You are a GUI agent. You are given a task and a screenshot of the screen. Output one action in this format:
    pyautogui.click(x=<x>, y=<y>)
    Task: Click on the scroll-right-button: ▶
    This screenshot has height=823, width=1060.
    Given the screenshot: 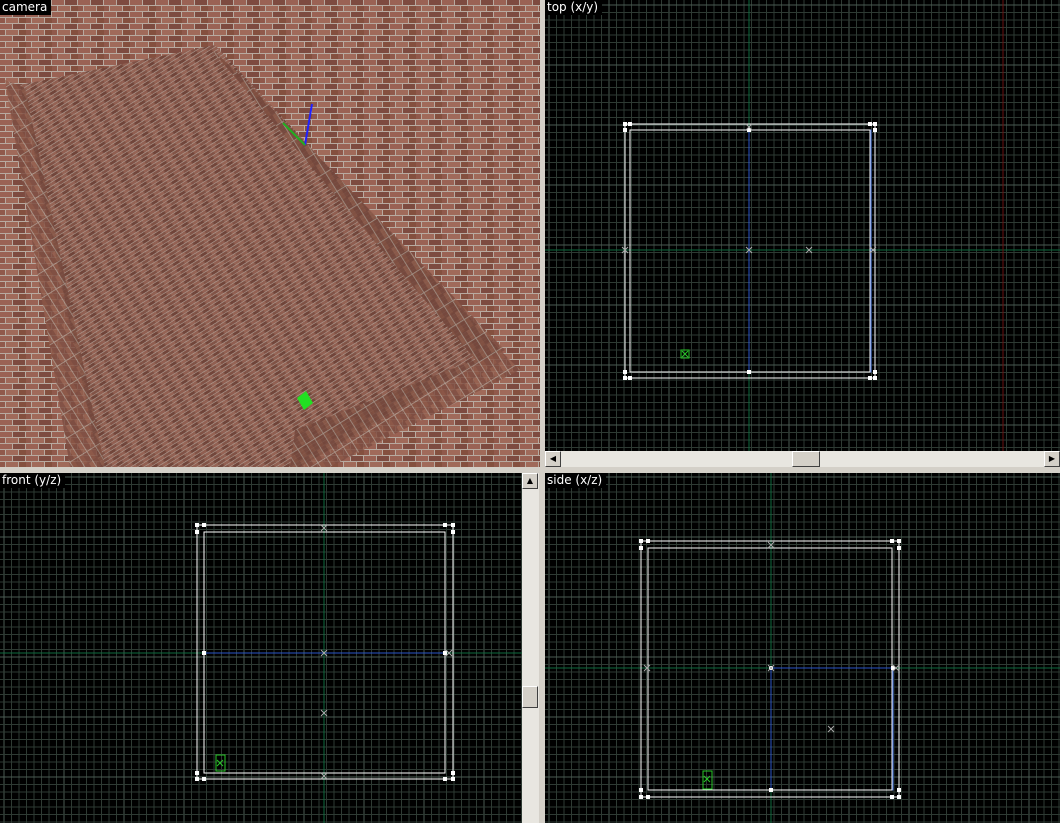 What is the action you would take?
    pyautogui.click(x=1052, y=459)
    